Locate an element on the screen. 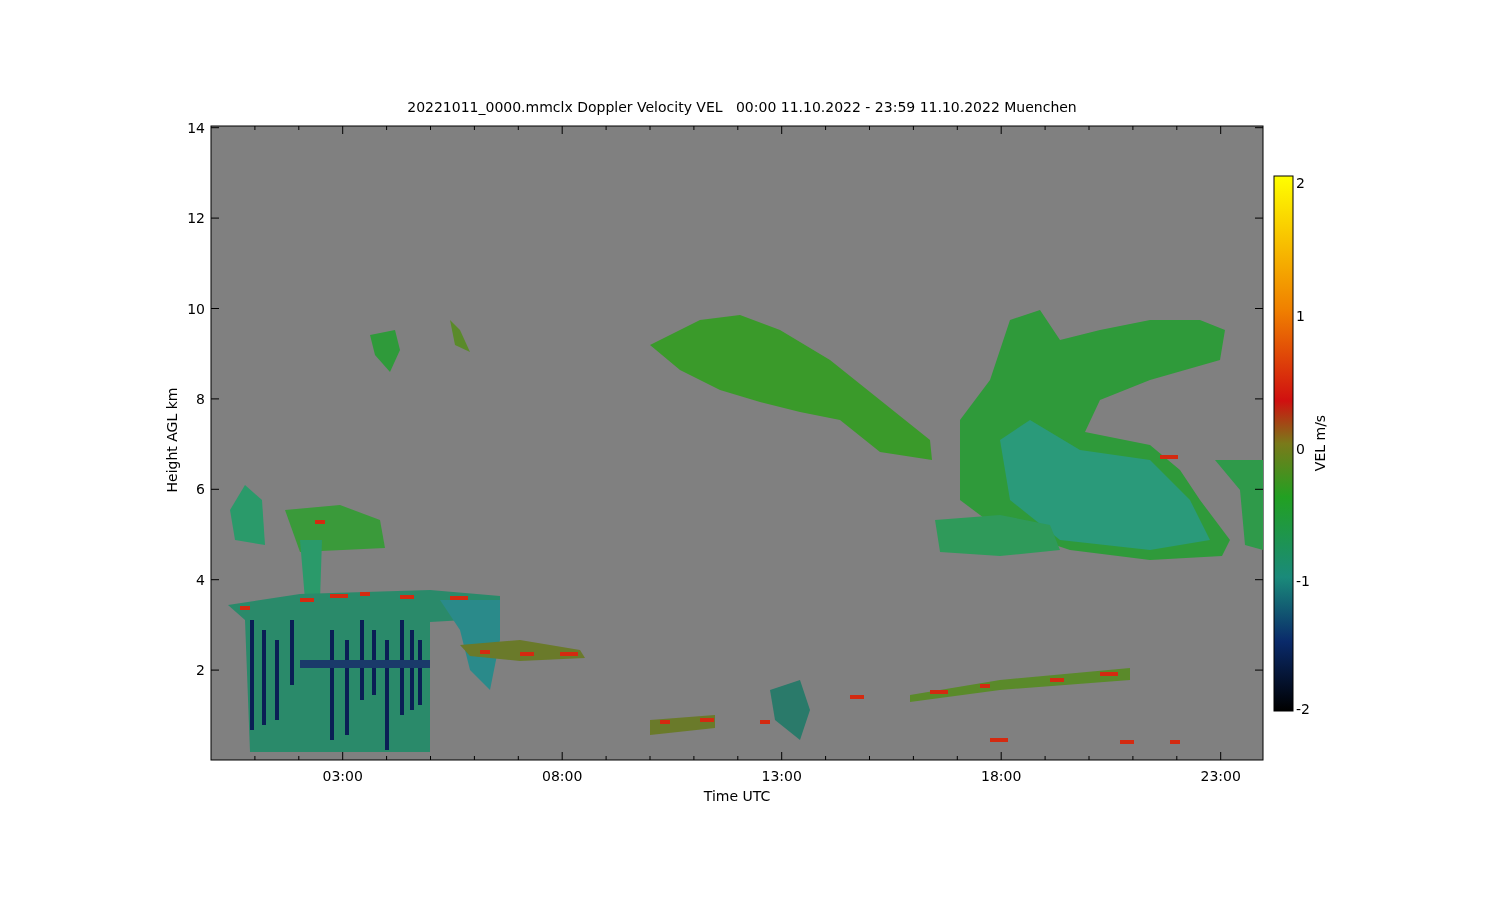 The width and height of the screenshot is (1500, 900). colorbar-tick-label: 1 is located at coordinates (1300, 315).